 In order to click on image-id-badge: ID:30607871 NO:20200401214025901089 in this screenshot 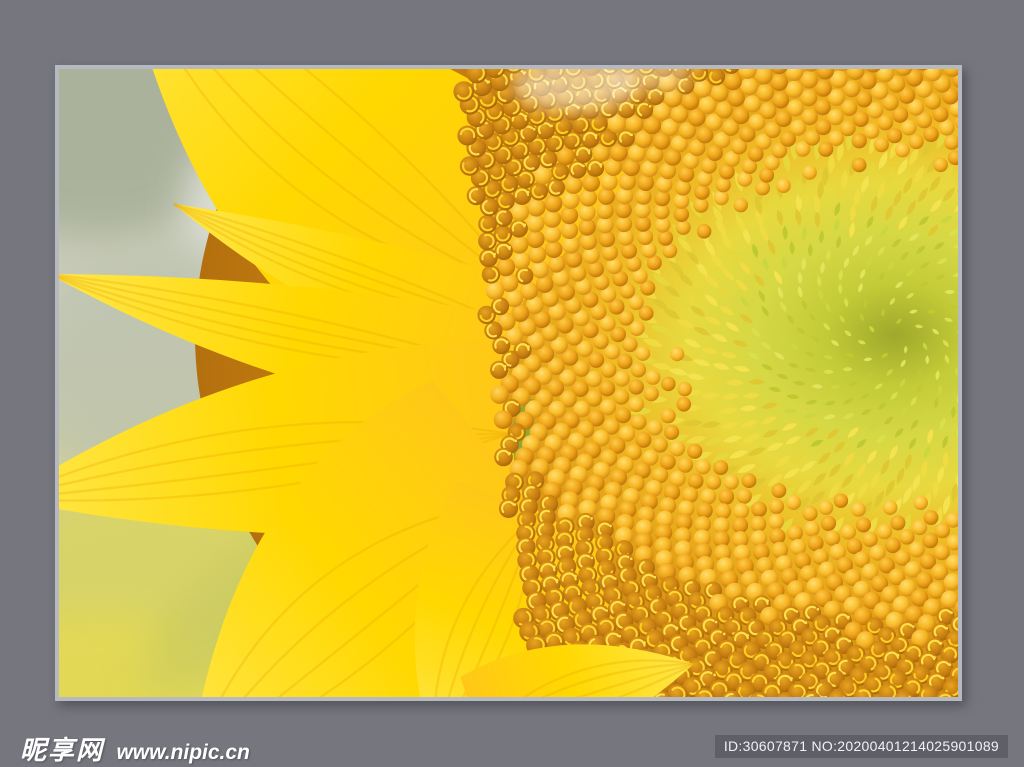, I will do `click(861, 746)`.